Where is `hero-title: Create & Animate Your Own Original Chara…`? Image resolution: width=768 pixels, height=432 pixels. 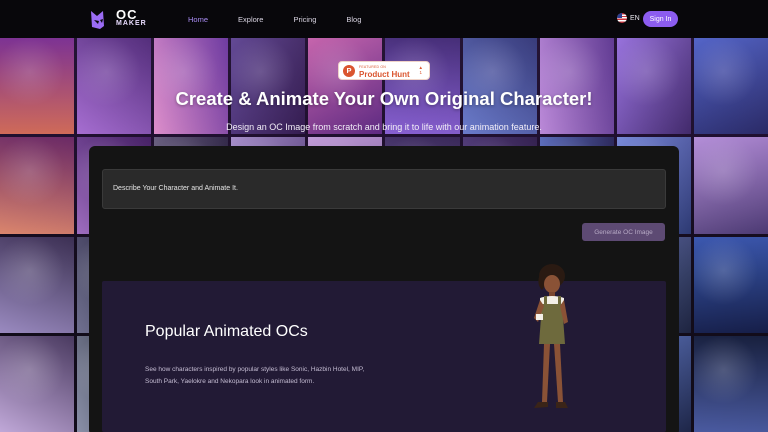
hero-title: Create & Animate Your Own Original Chara… is located at coordinates (384, 98).